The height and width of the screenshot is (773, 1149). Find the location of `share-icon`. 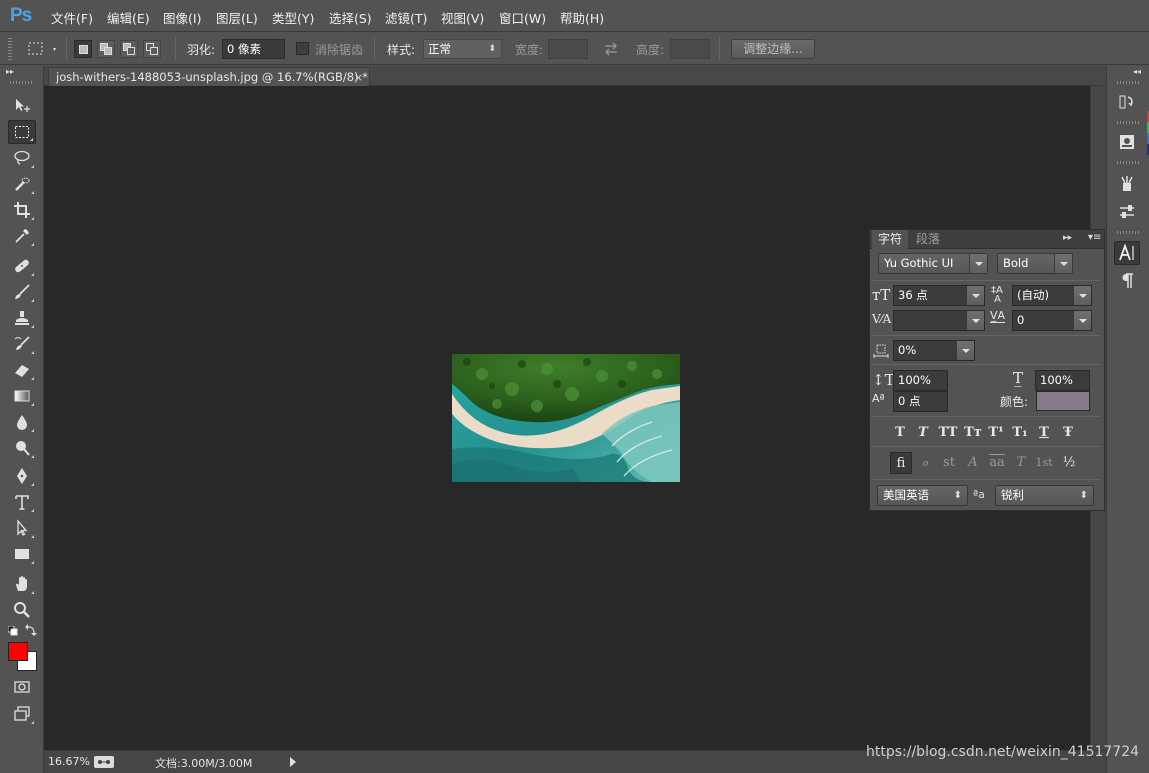

share-icon is located at coordinates (104, 762).